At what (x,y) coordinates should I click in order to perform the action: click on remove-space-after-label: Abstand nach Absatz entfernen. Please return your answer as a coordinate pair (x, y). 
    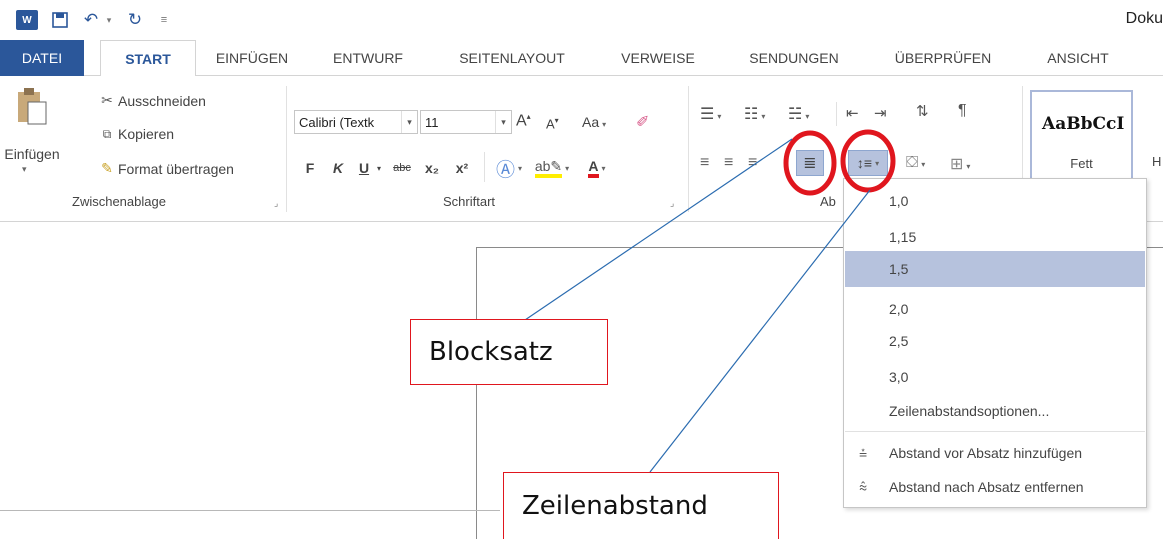
    Looking at the image, I should click on (986, 487).